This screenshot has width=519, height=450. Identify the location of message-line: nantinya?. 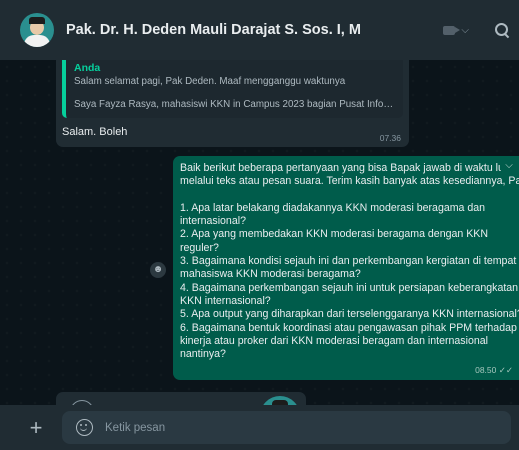
(203, 354).